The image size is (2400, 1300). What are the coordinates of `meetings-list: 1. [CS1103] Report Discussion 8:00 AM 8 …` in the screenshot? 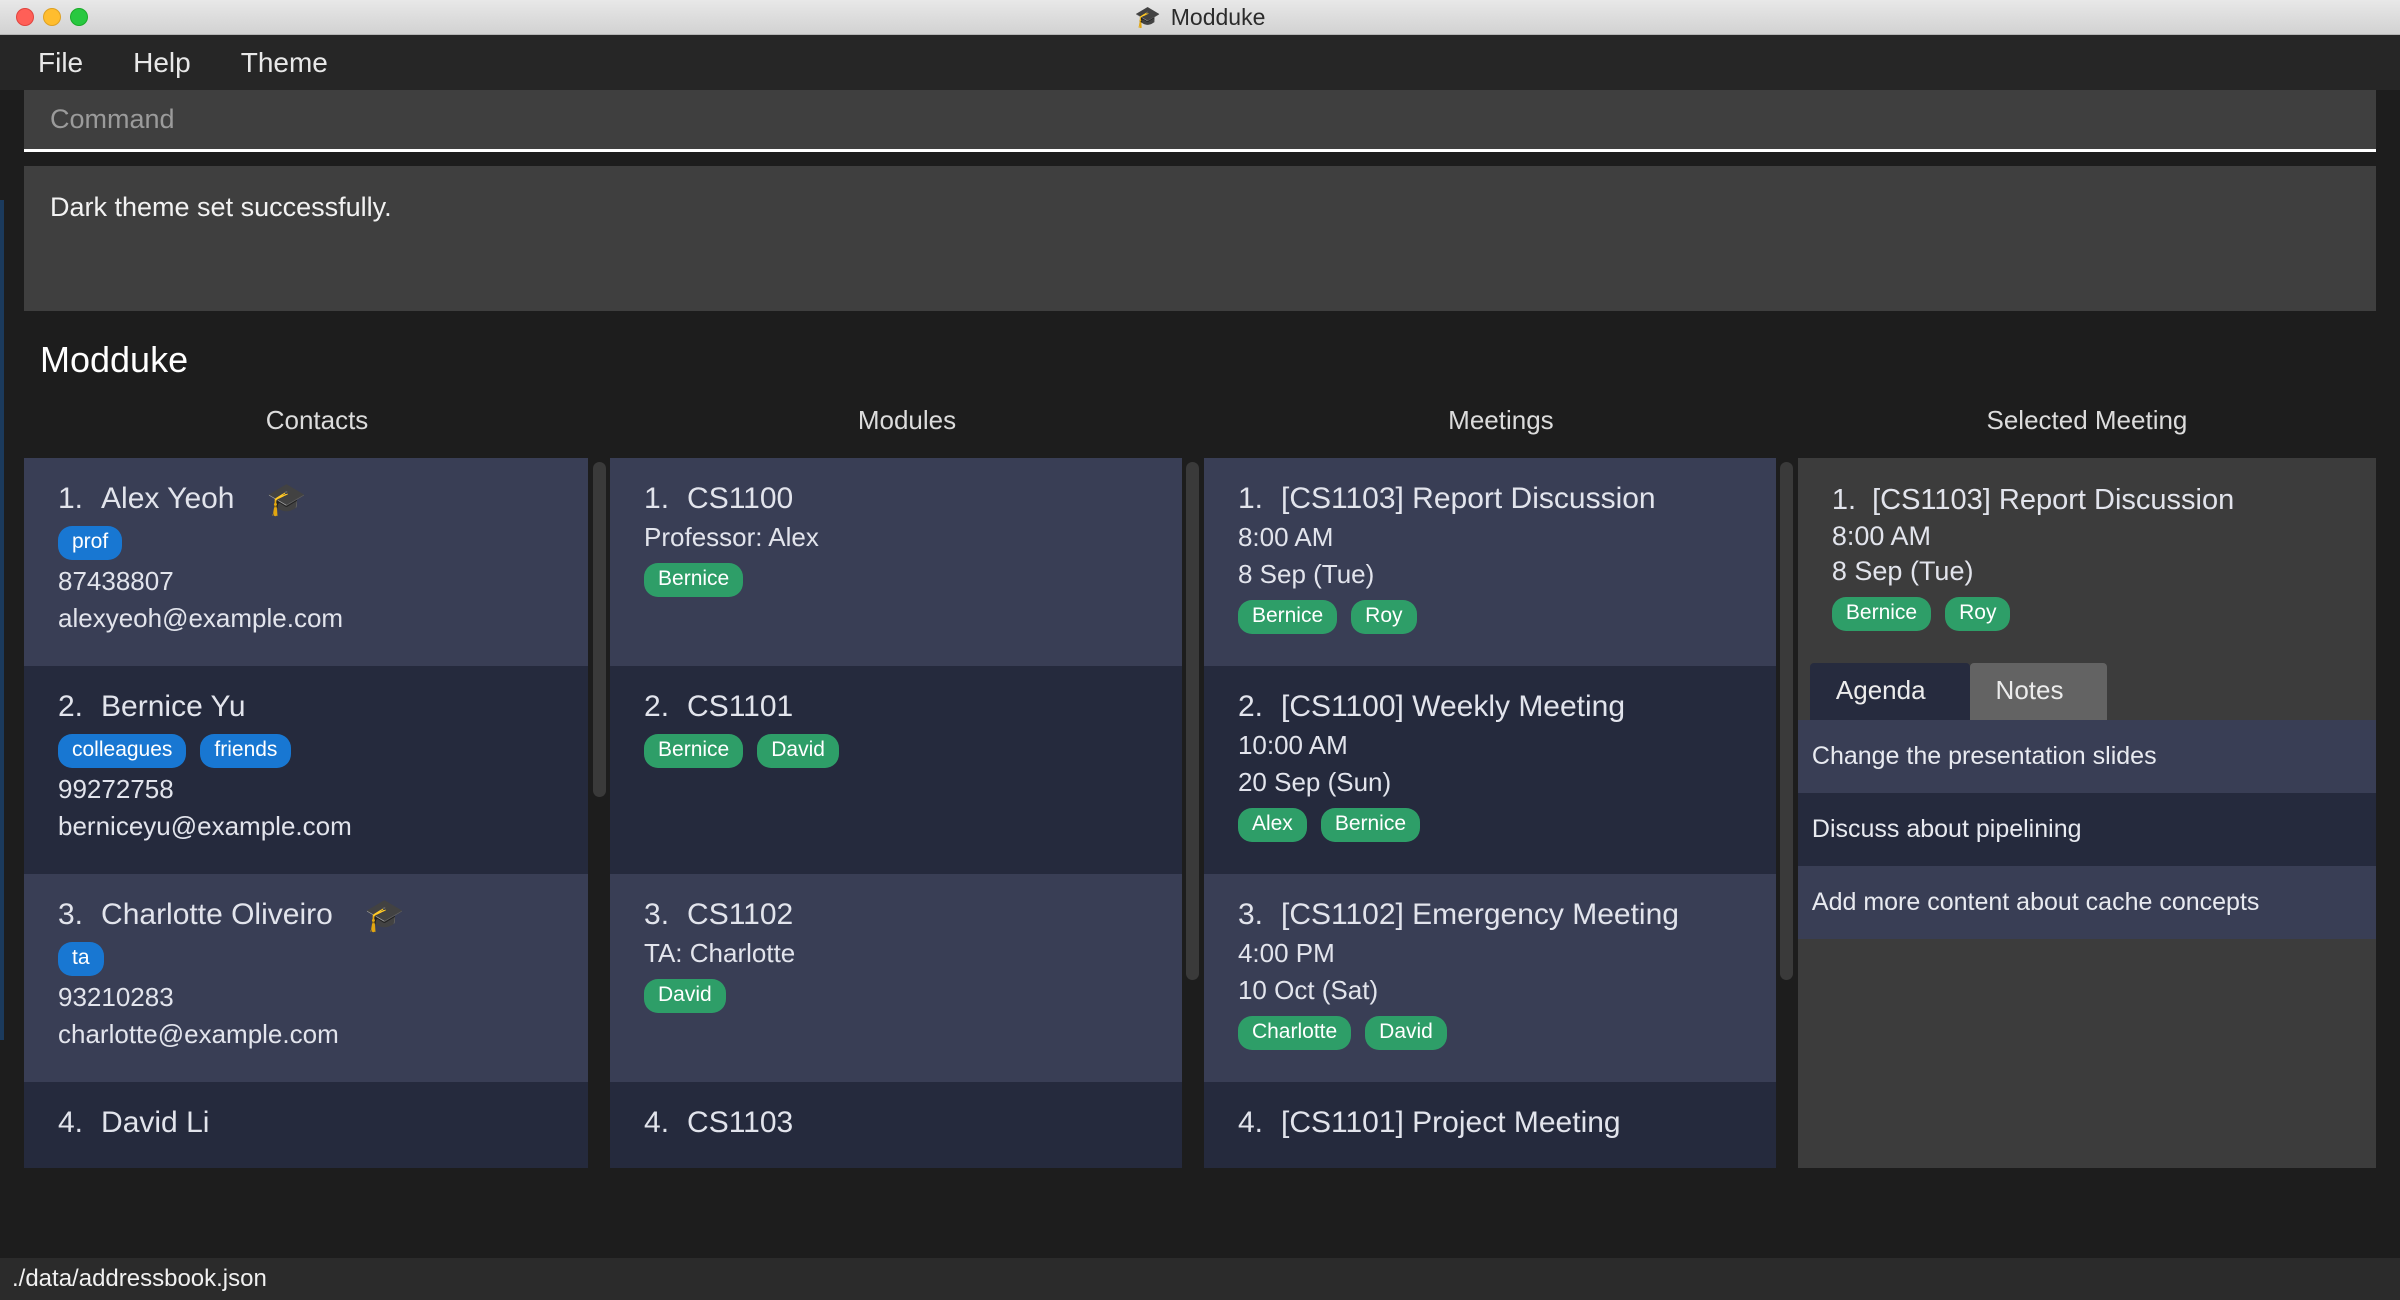 It's located at (1489, 813).